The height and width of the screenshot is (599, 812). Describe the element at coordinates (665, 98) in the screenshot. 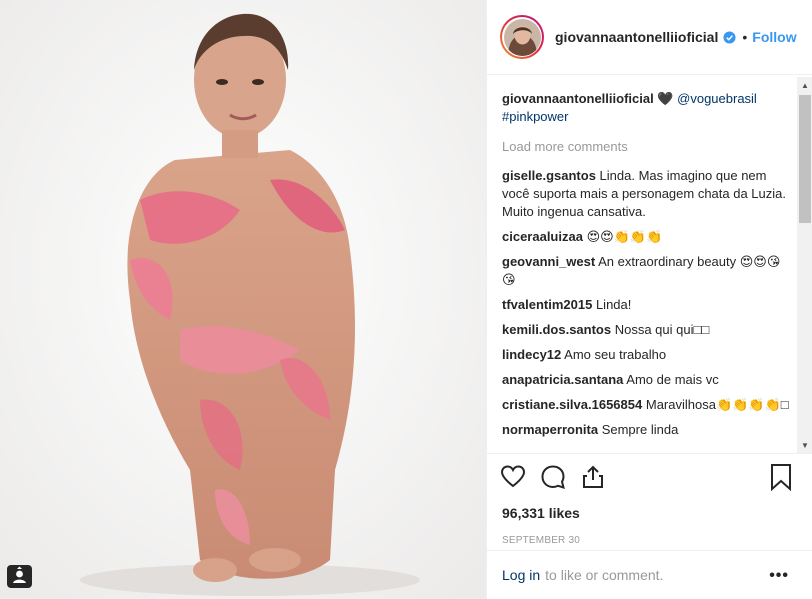

I see `caption-emoji: 🖤` at that location.